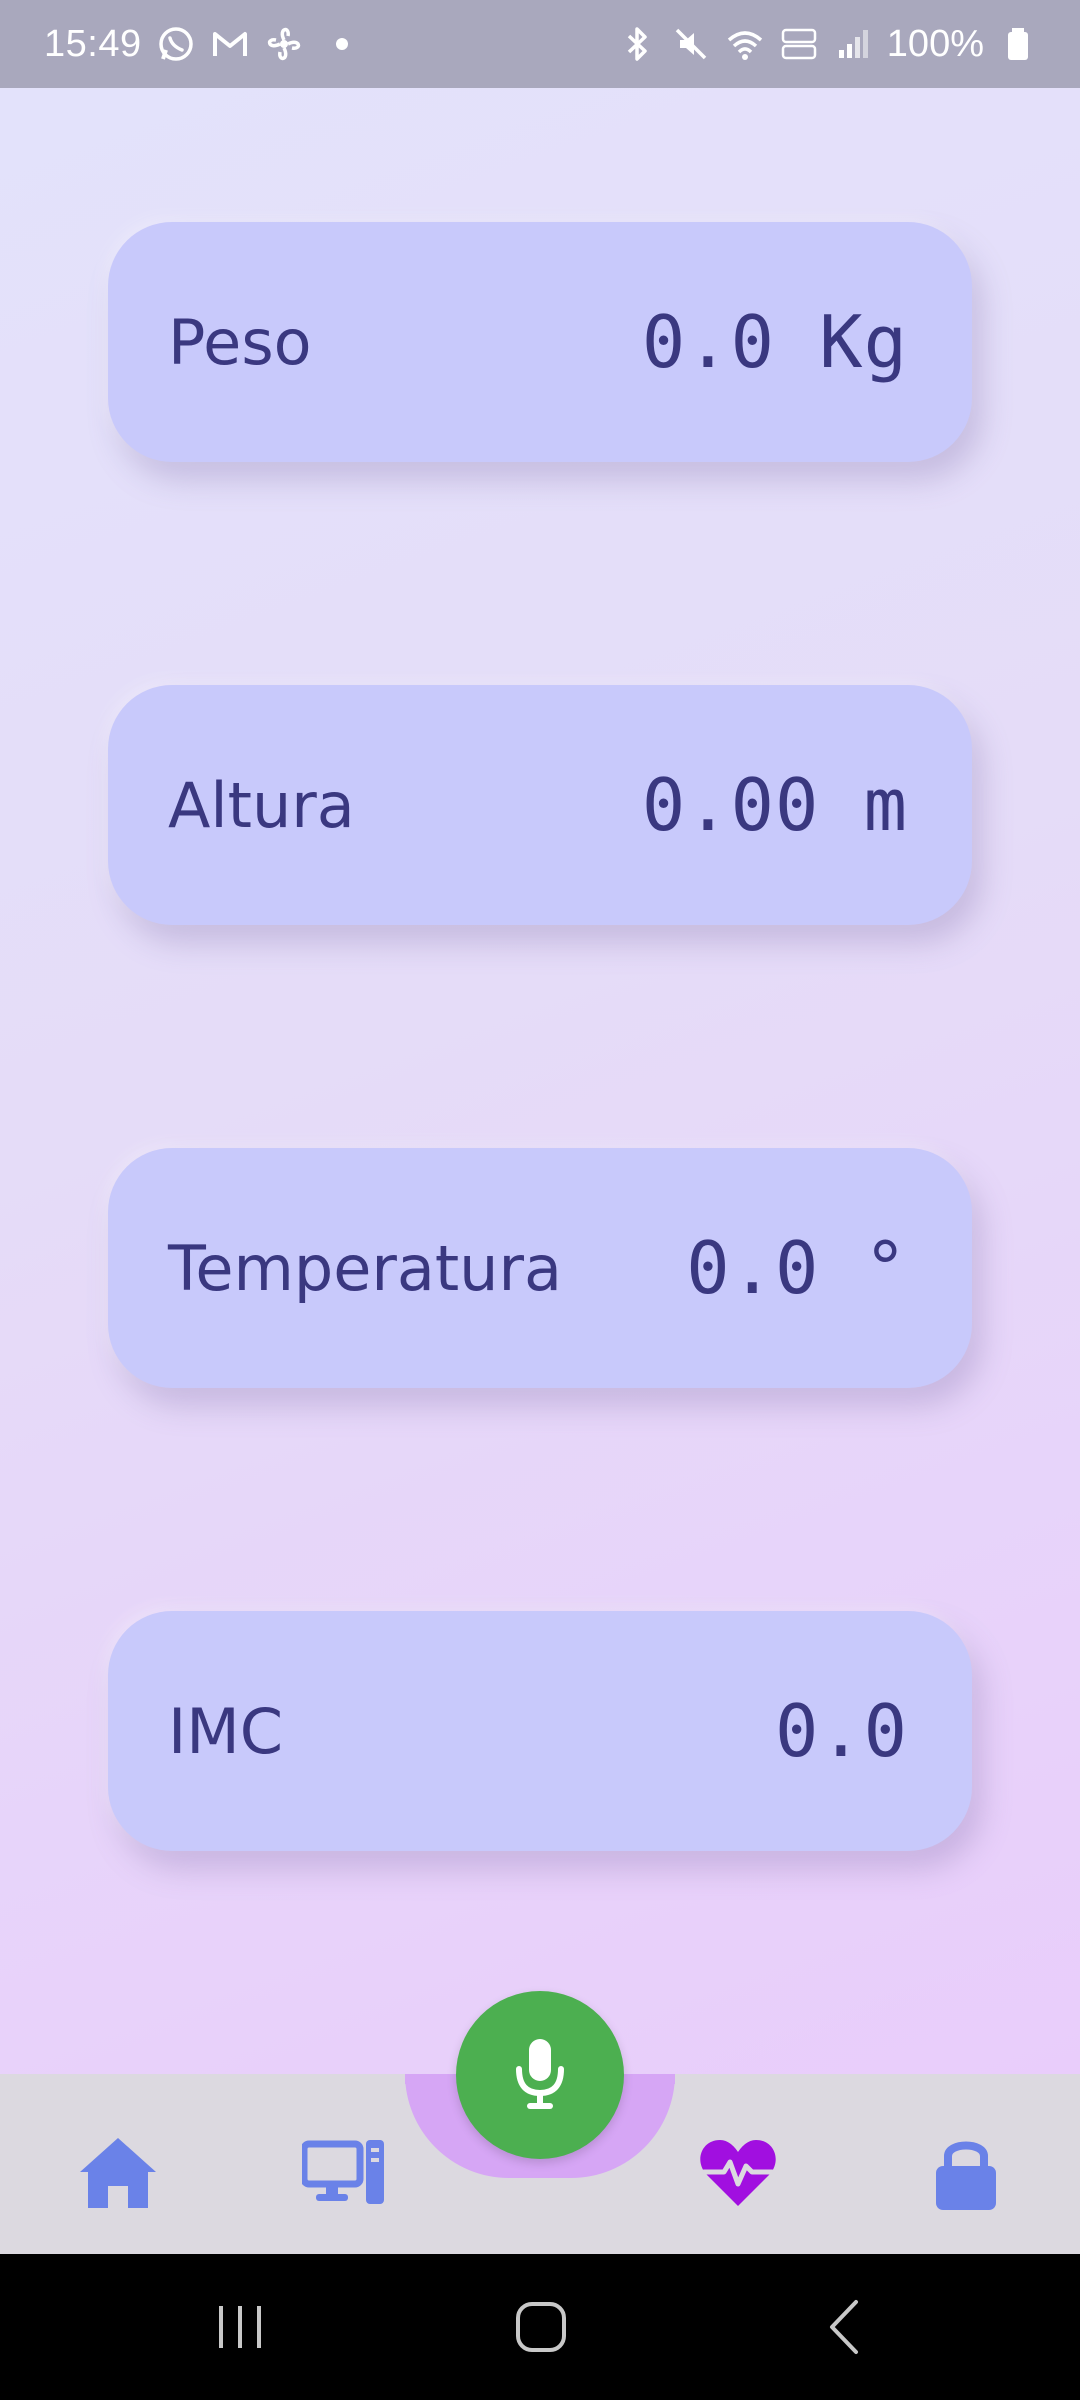  I want to click on desktop-computer-icon, so click(343, 2172).